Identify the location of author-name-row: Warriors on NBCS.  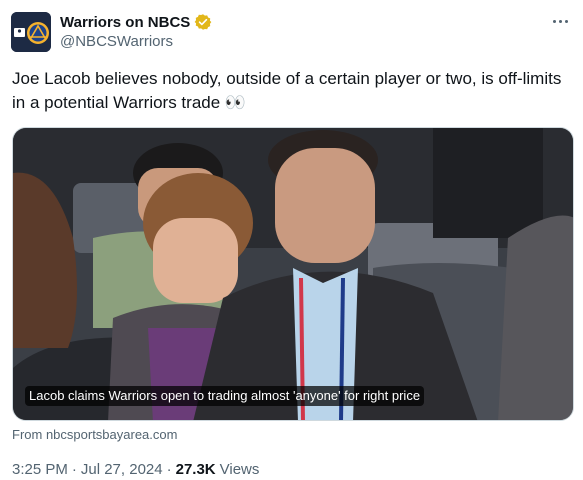
(136, 22).